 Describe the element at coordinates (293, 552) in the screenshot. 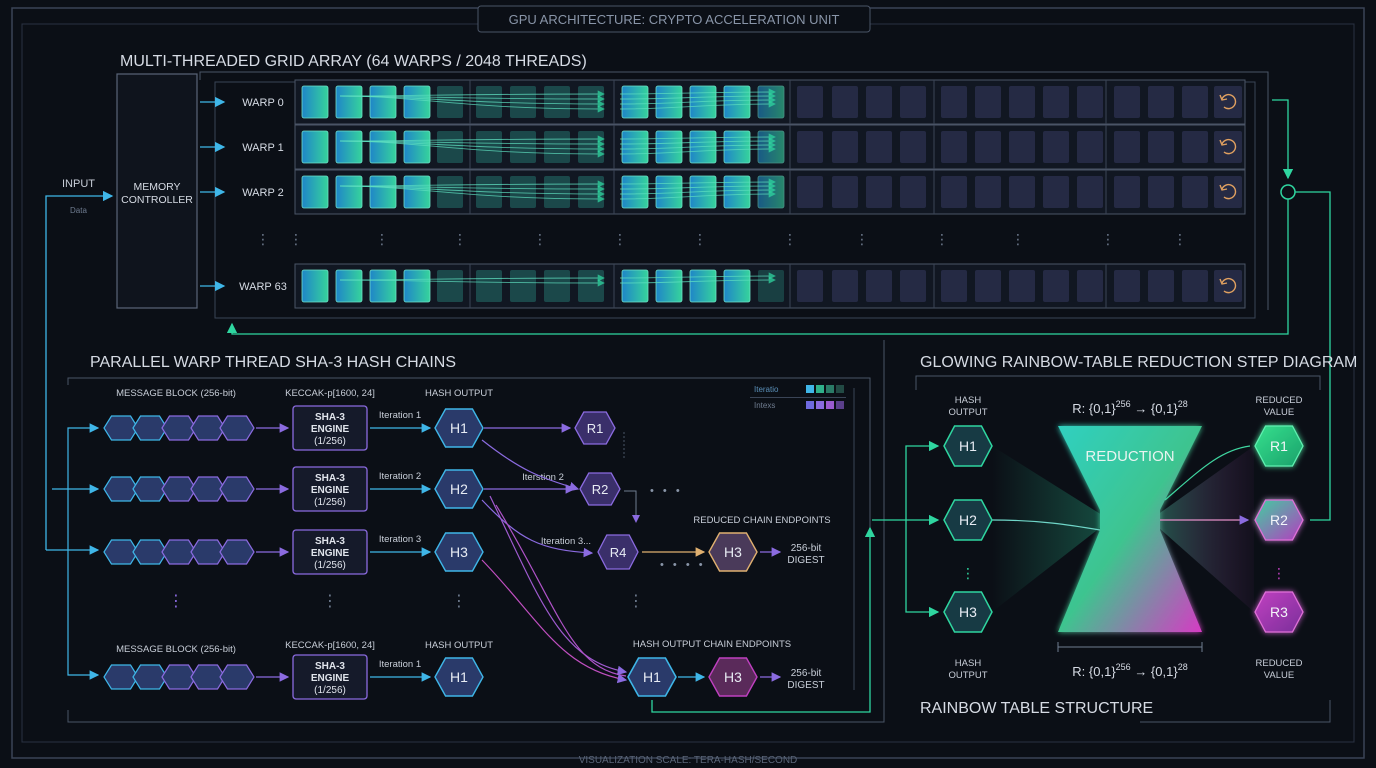

I see `hash-chain-row: SHA-3ENGINE(1/256) Iteration 3 H3` at that location.